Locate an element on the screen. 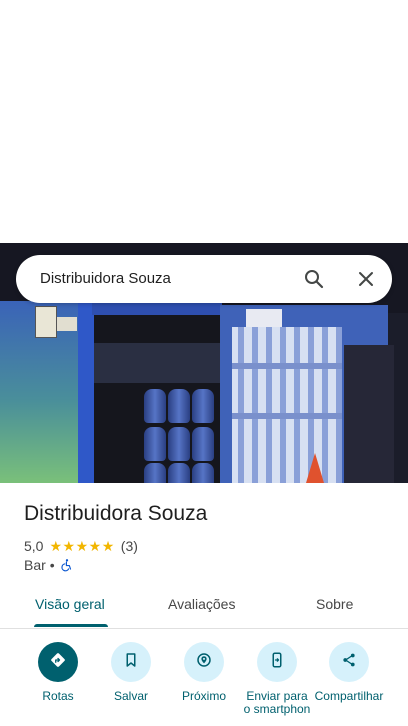 This screenshot has width=408, height=726. tab-reviews: Avaliações is located at coordinates (201, 604).